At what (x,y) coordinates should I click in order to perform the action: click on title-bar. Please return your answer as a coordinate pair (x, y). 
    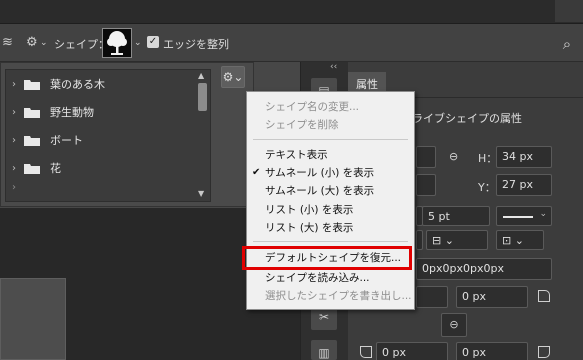
    Looking at the image, I should click on (291, 12).